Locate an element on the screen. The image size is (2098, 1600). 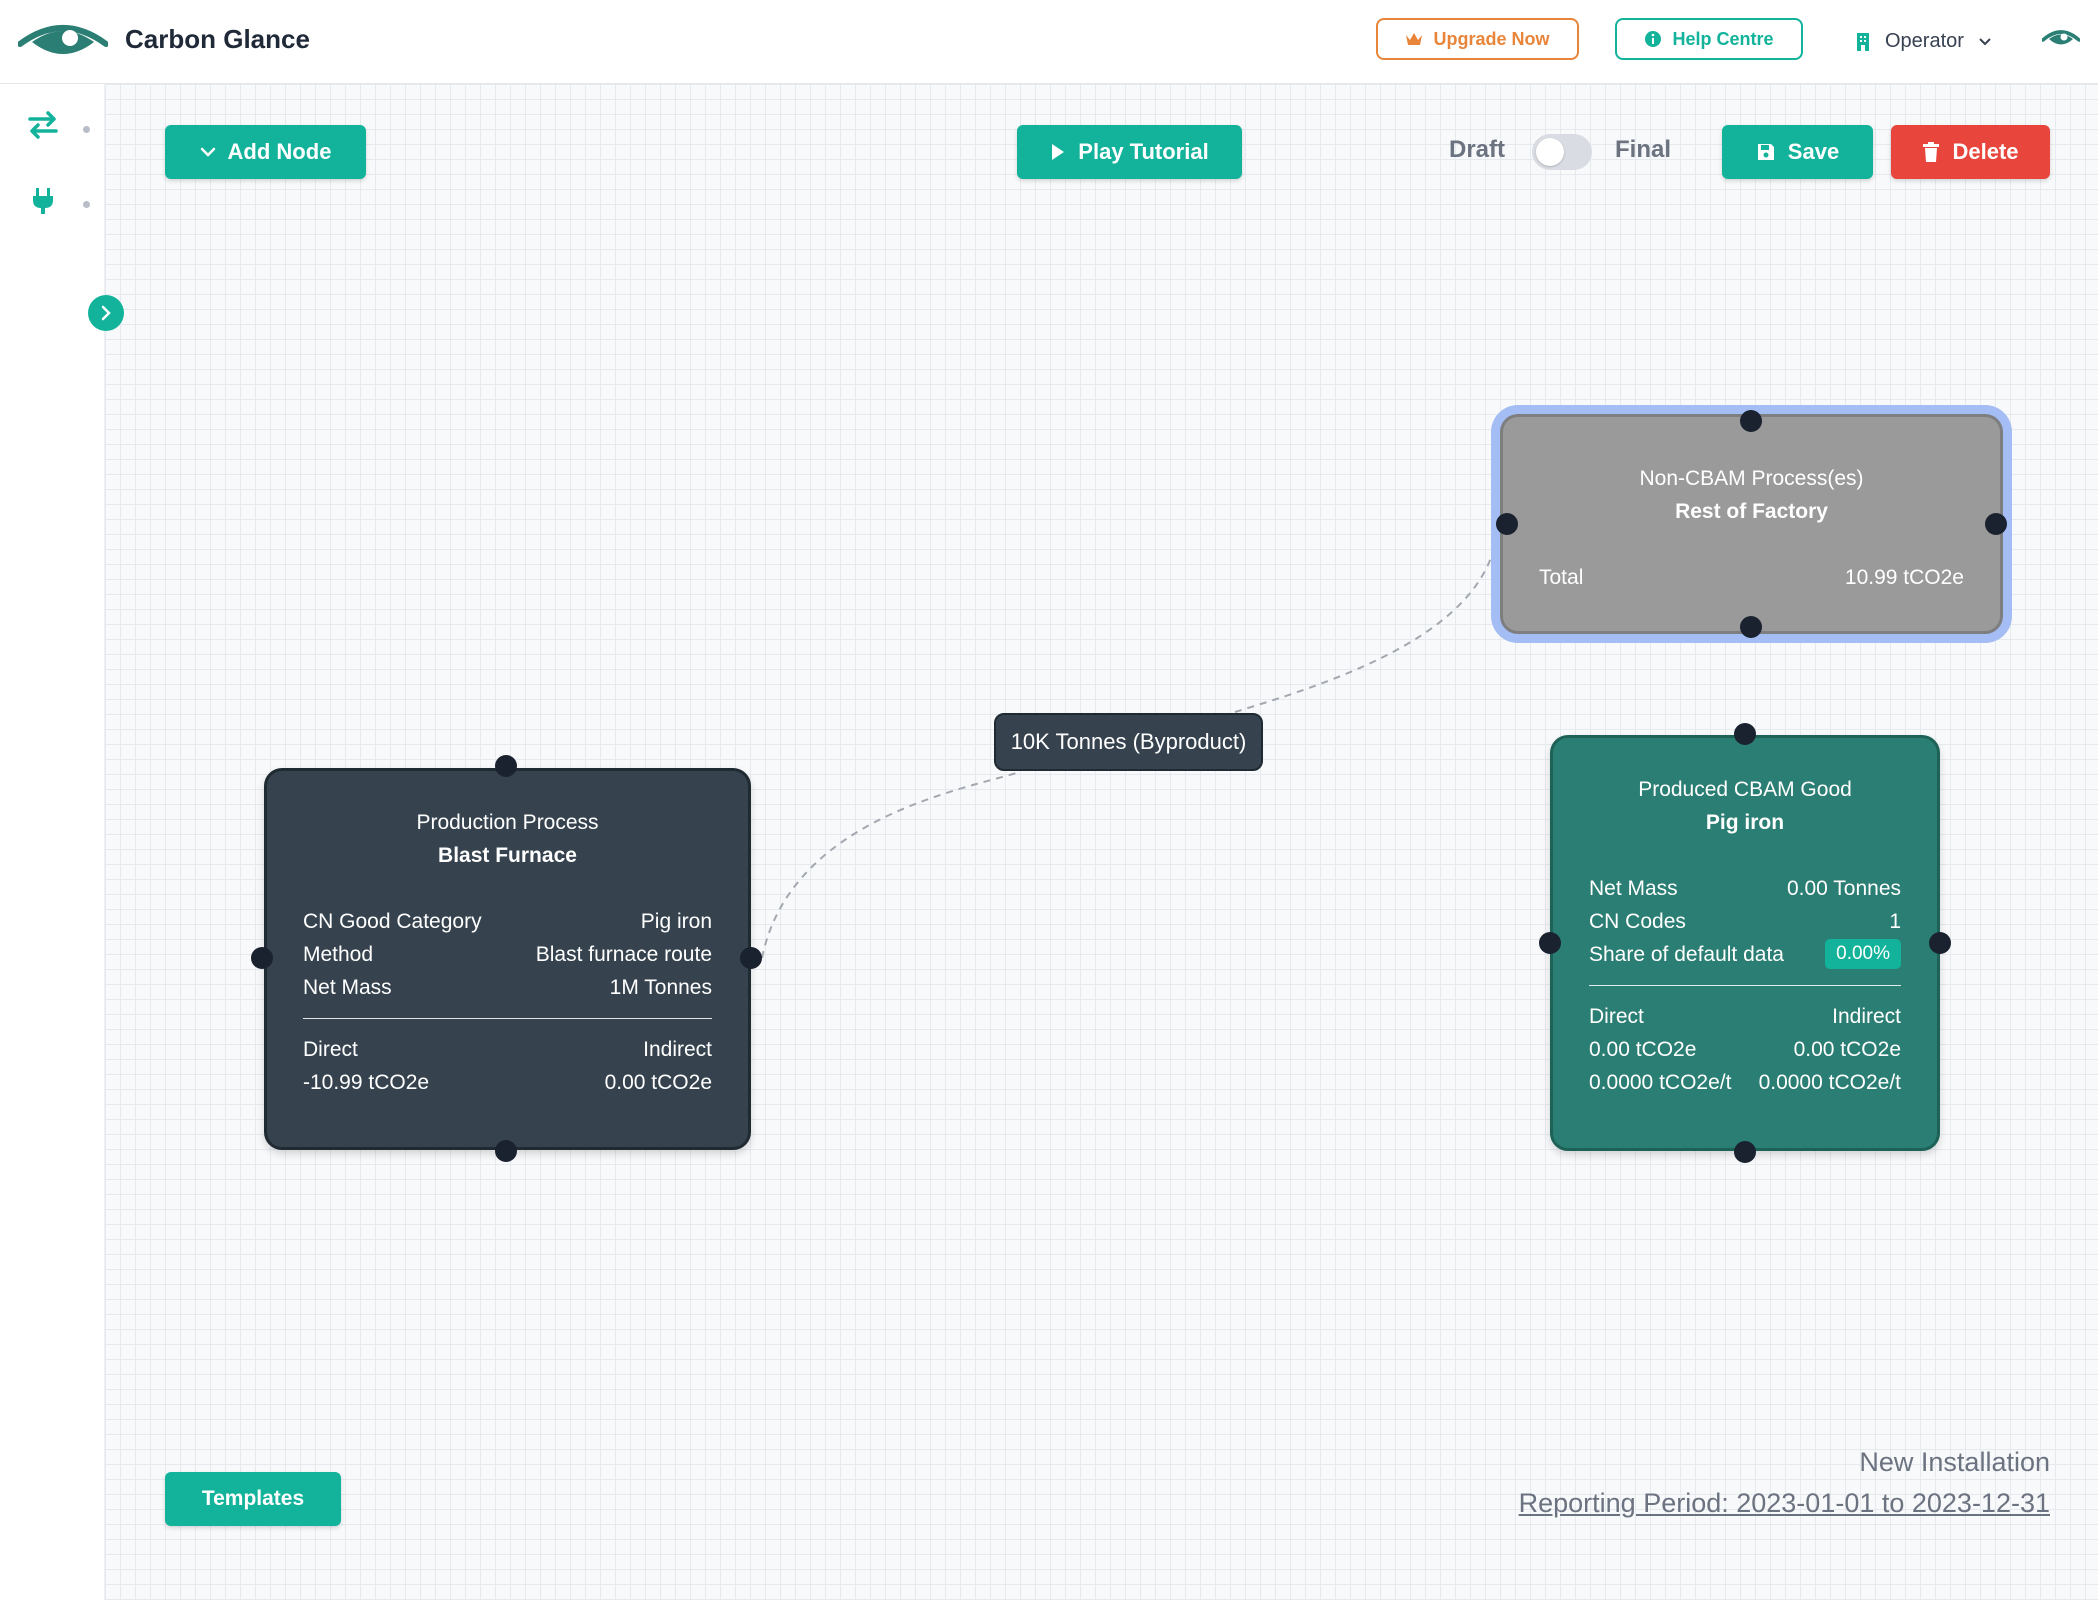
share-label: Share of default data is located at coordinates (1686, 954).